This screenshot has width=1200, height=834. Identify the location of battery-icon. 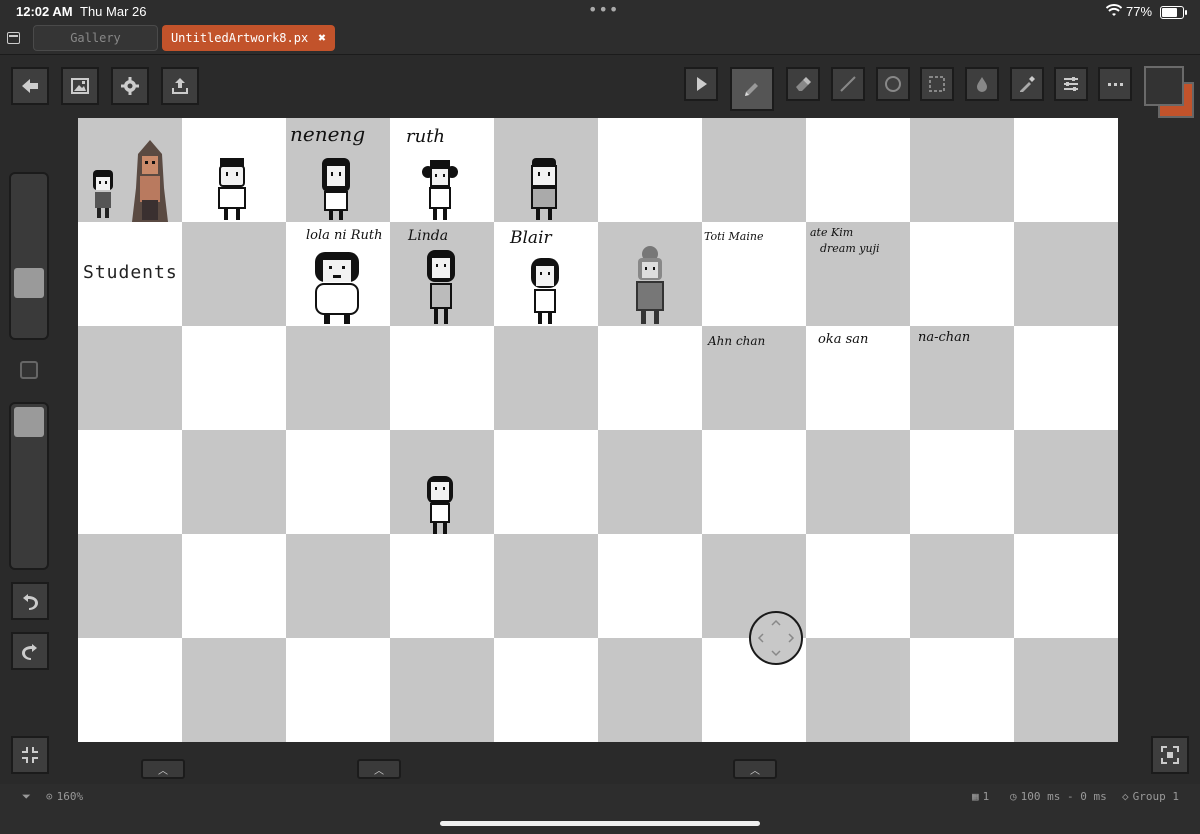
(1173, 12).